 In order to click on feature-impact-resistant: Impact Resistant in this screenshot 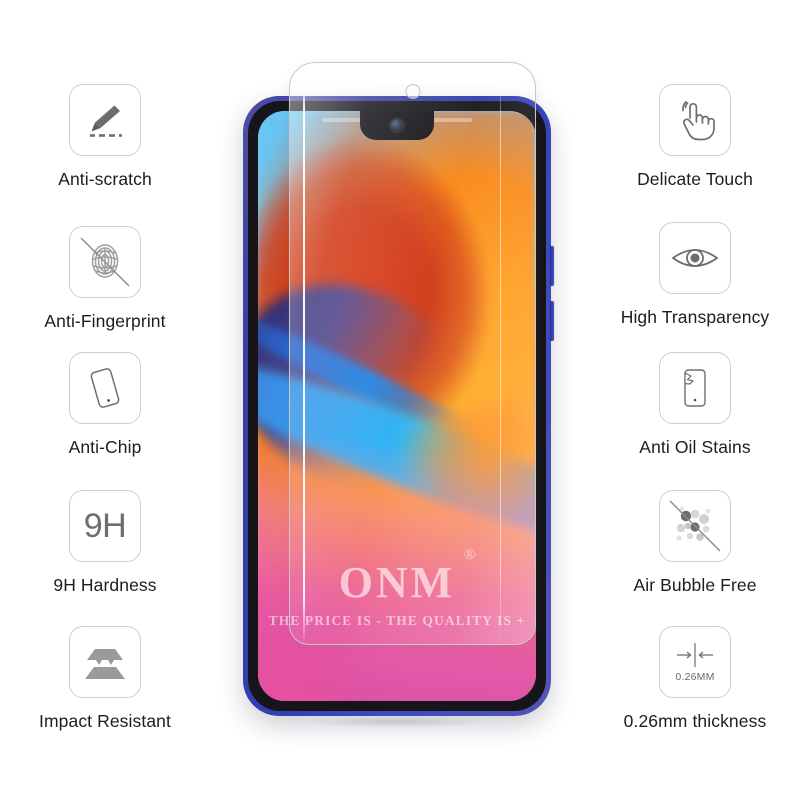, I will do `click(105, 678)`.